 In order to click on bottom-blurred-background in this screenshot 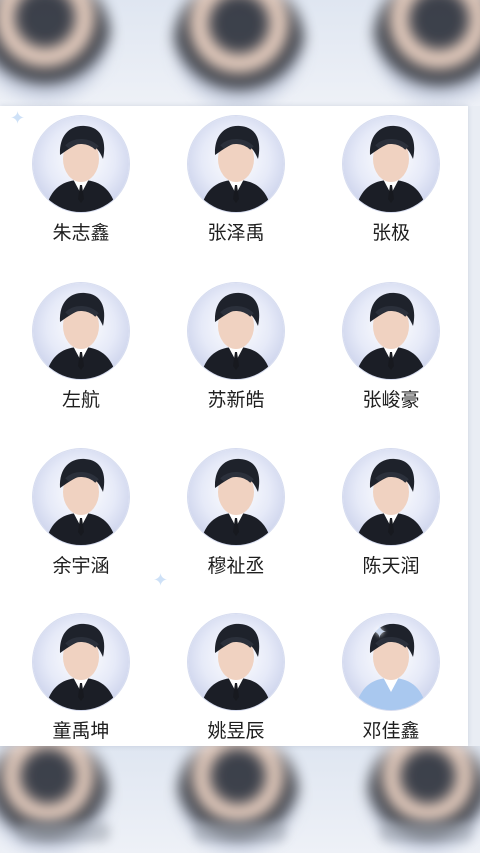, I will do `click(240, 799)`.